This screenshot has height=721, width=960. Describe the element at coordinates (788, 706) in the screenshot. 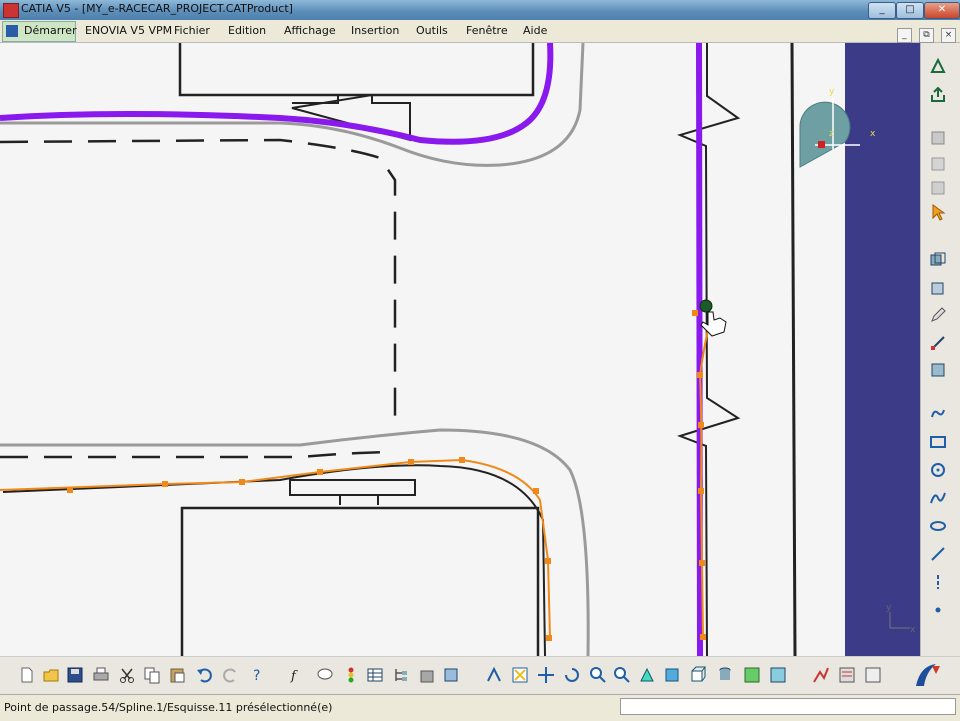

I see `command-input` at that location.